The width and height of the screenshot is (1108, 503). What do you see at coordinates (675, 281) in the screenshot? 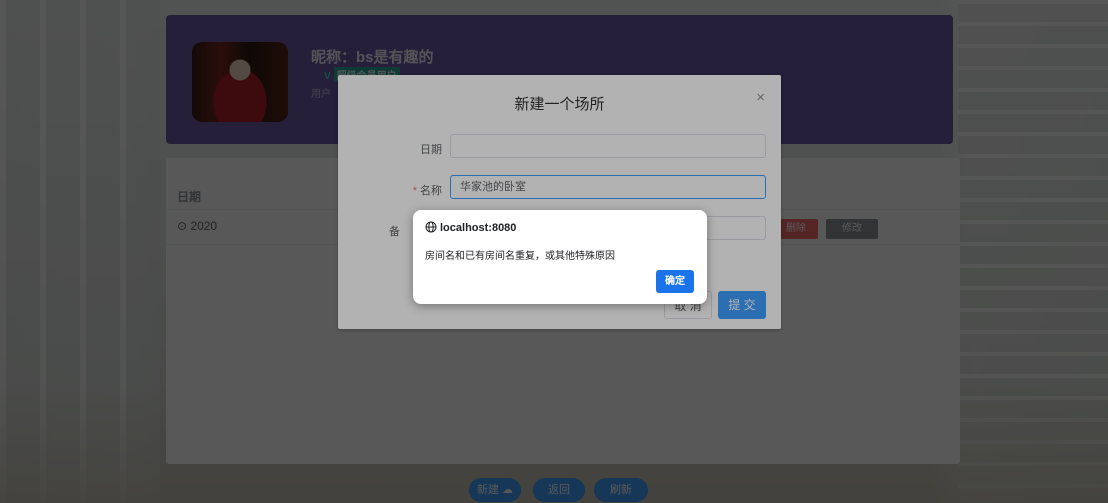
I see `ok-button: 确定` at bounding box center [675, 281].